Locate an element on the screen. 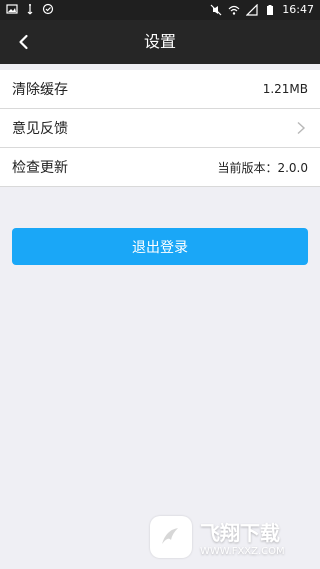 This screenshot has width=320, height=569. status-bar: 16:47 is located at coordinates (160, 10).